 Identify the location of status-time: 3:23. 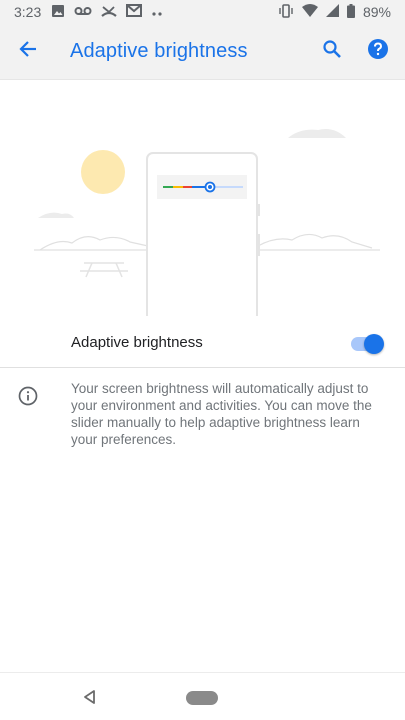
(28, 12).